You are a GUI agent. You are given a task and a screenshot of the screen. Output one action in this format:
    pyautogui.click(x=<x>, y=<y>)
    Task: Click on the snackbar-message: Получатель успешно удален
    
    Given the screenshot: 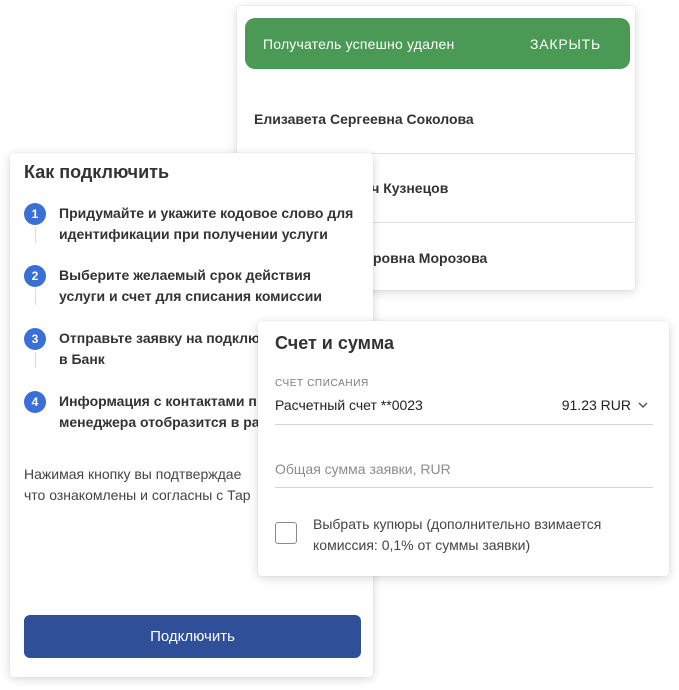 What is the action you would take?
    pyautogui.click(x=359, y=43)
    